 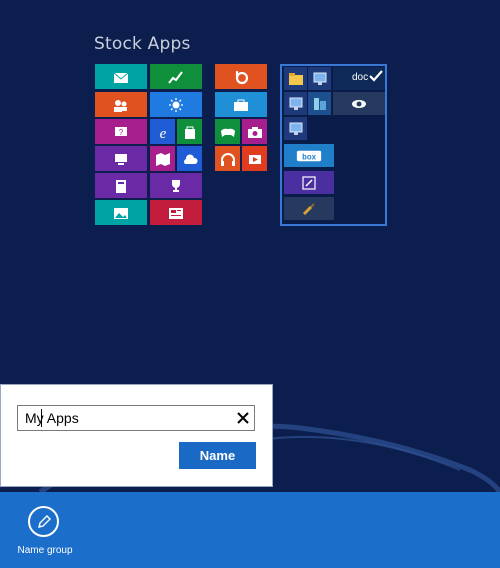 I want to click on camera-tile, so click(x=254, y=131).